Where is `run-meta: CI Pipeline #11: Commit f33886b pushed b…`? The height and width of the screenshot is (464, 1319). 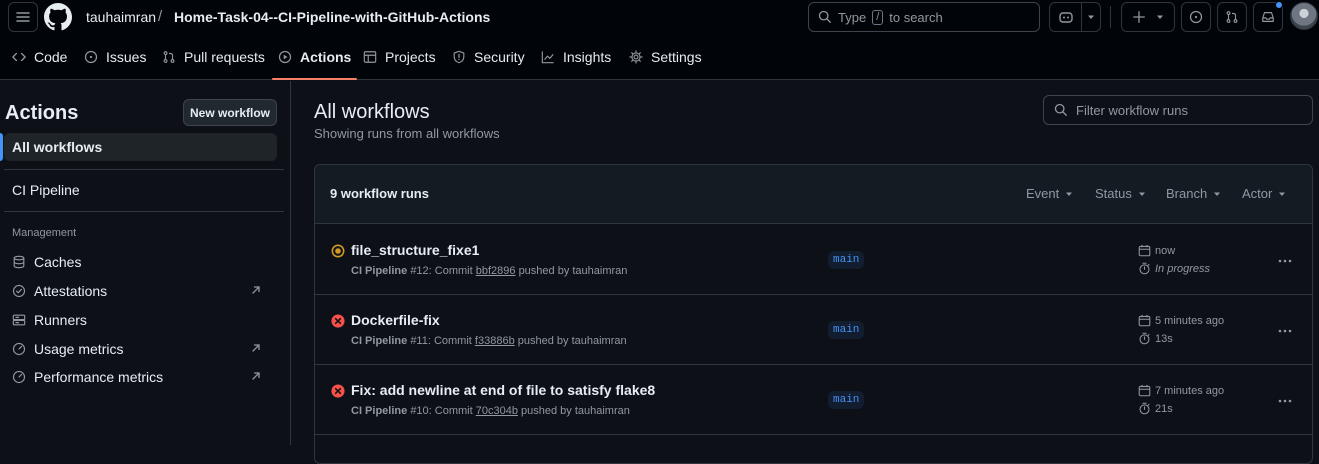 run-meta: CI Pipeline #11: Commit f33886b pushed b… is located at coordinates (489, 341).